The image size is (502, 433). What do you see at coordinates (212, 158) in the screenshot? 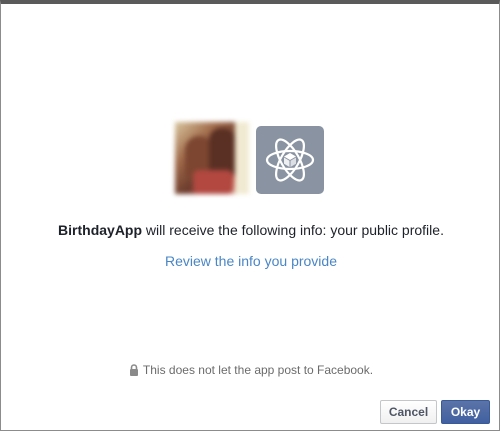
I see `user-profile-photo` at bounding box center [212, 158].